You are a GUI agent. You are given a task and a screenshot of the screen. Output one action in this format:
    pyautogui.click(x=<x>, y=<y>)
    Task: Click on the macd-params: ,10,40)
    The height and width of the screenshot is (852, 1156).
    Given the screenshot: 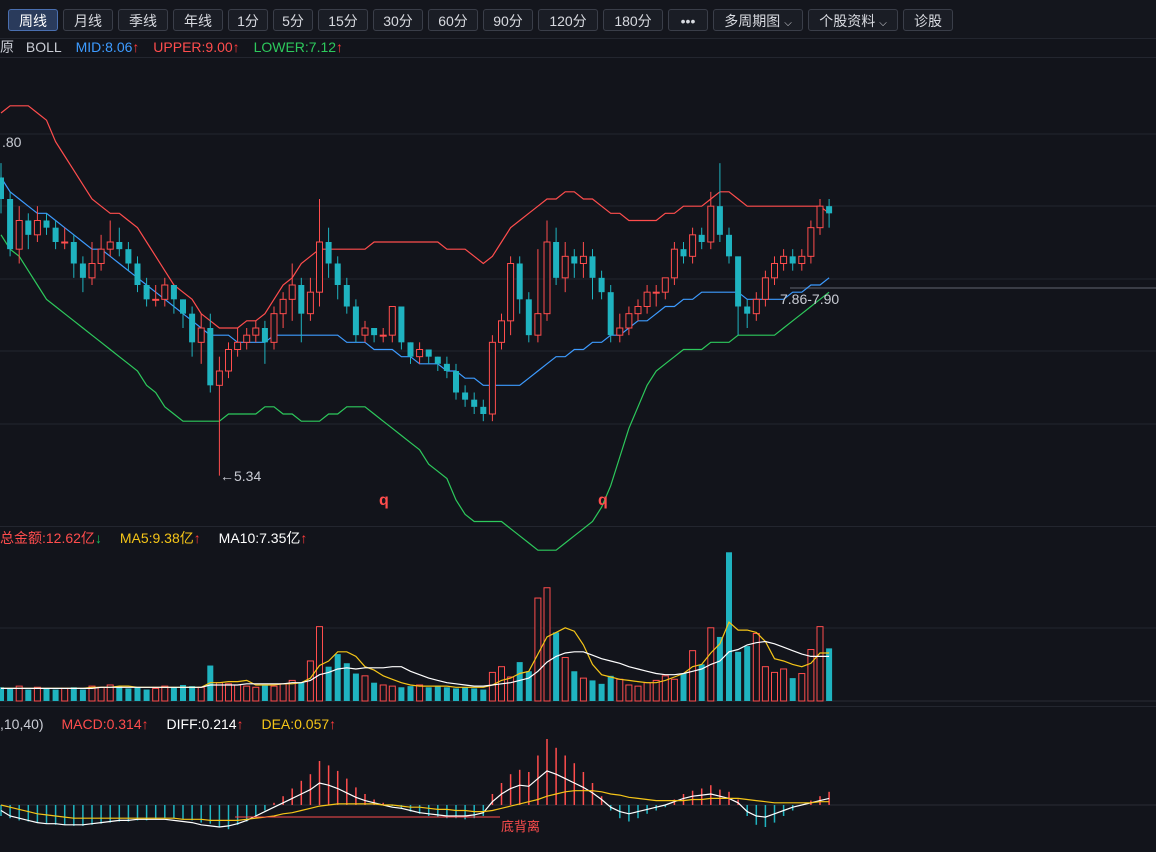 What is the action you would take?
    pyautogui.click(x=22, y=724)
    